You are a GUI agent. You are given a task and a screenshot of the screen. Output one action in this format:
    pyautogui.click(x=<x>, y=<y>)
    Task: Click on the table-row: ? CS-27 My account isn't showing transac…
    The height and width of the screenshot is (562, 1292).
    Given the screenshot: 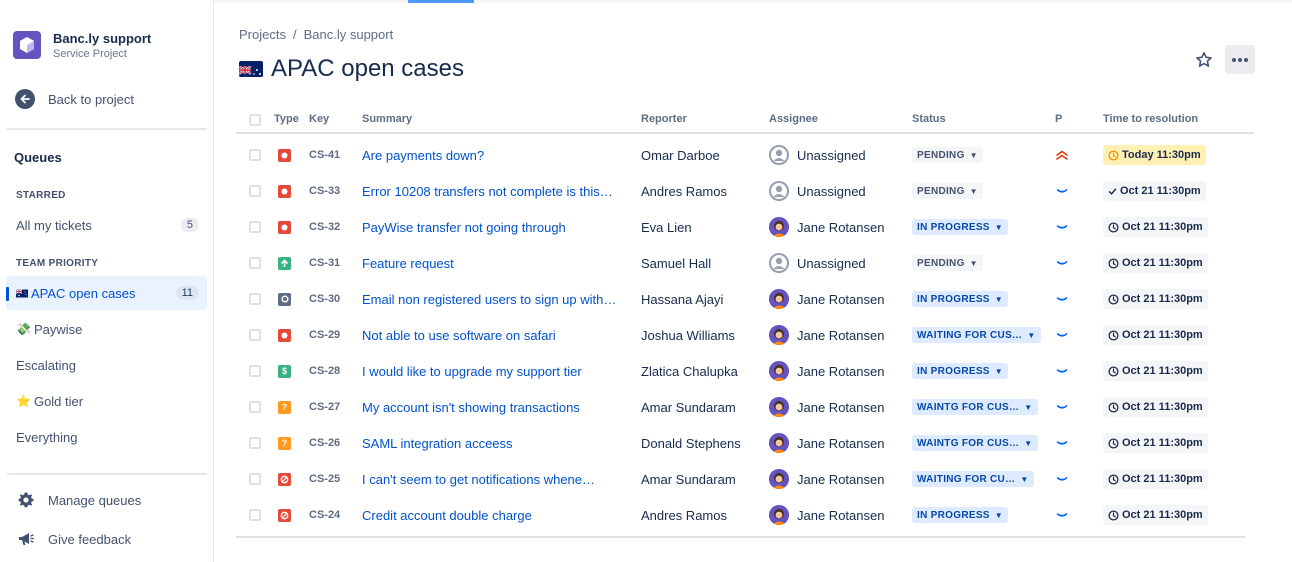 What is the action you would take?
    pyautogui.click(x=745, y=407)
    